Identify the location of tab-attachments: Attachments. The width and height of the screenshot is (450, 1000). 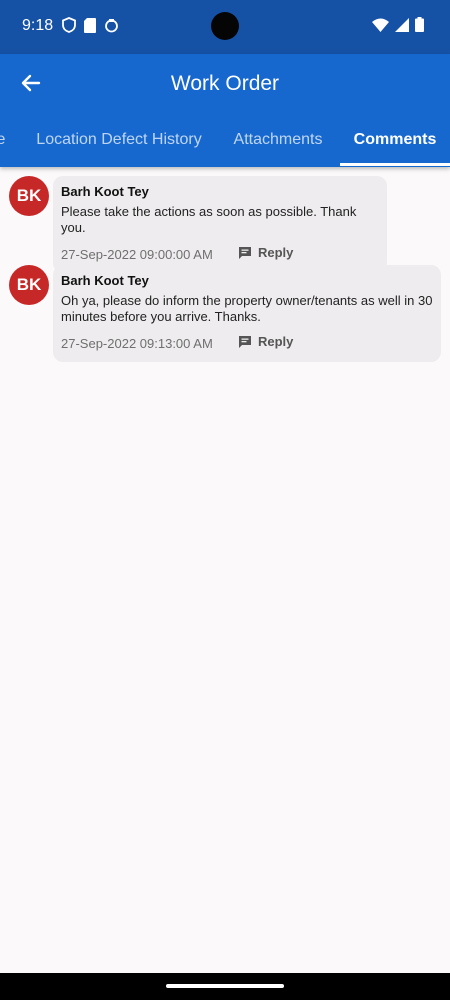
(278, 140).